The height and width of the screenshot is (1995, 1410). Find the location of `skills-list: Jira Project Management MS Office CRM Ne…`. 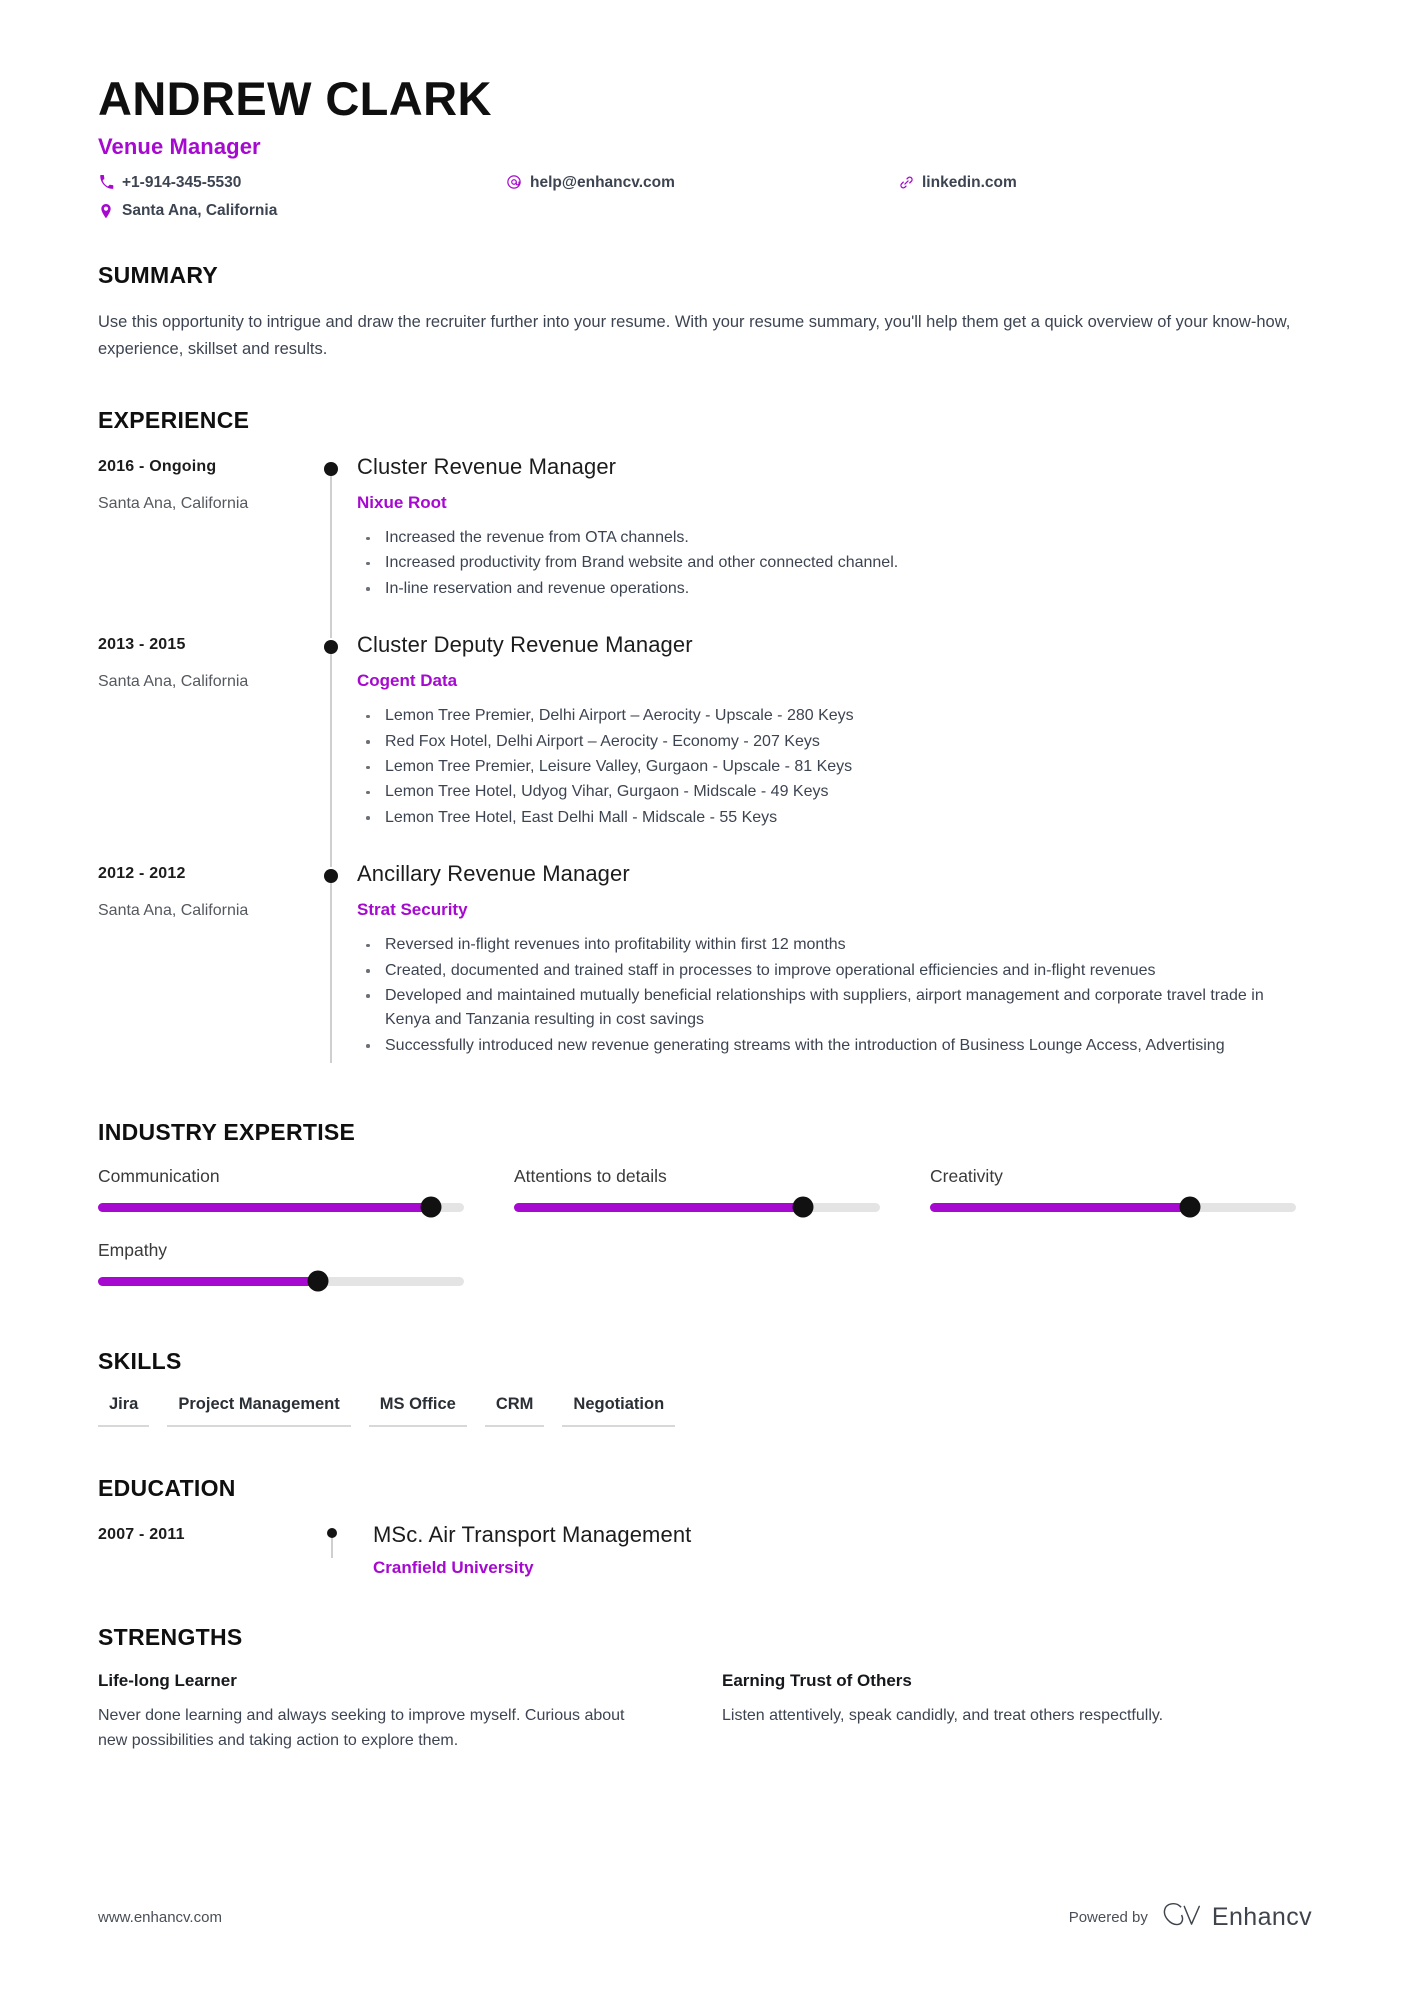

skills-list: Jira Project Management MS Office CRM Ne… is located at coordinates (705, 1411).